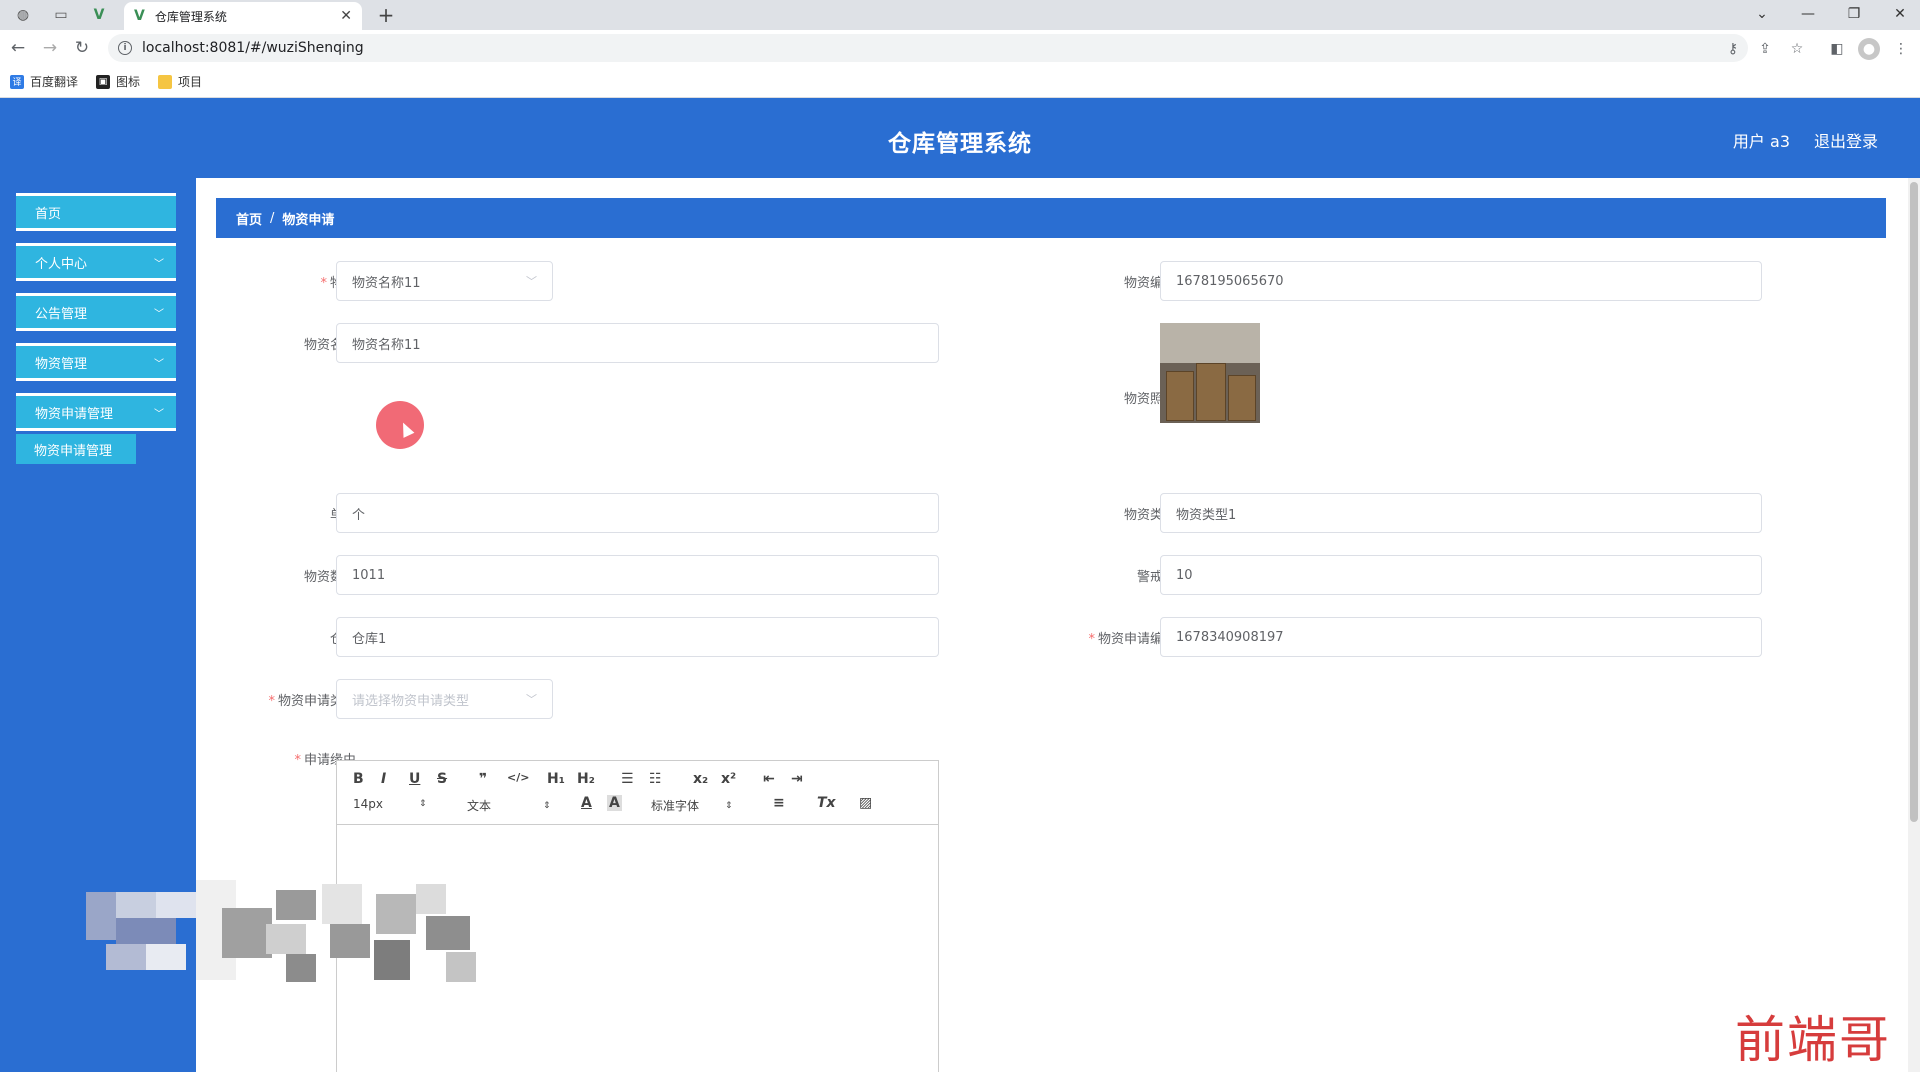  Describe the element at coordinates (386, 15) in the screenshot. I see `new-tab-button: +` at that location.